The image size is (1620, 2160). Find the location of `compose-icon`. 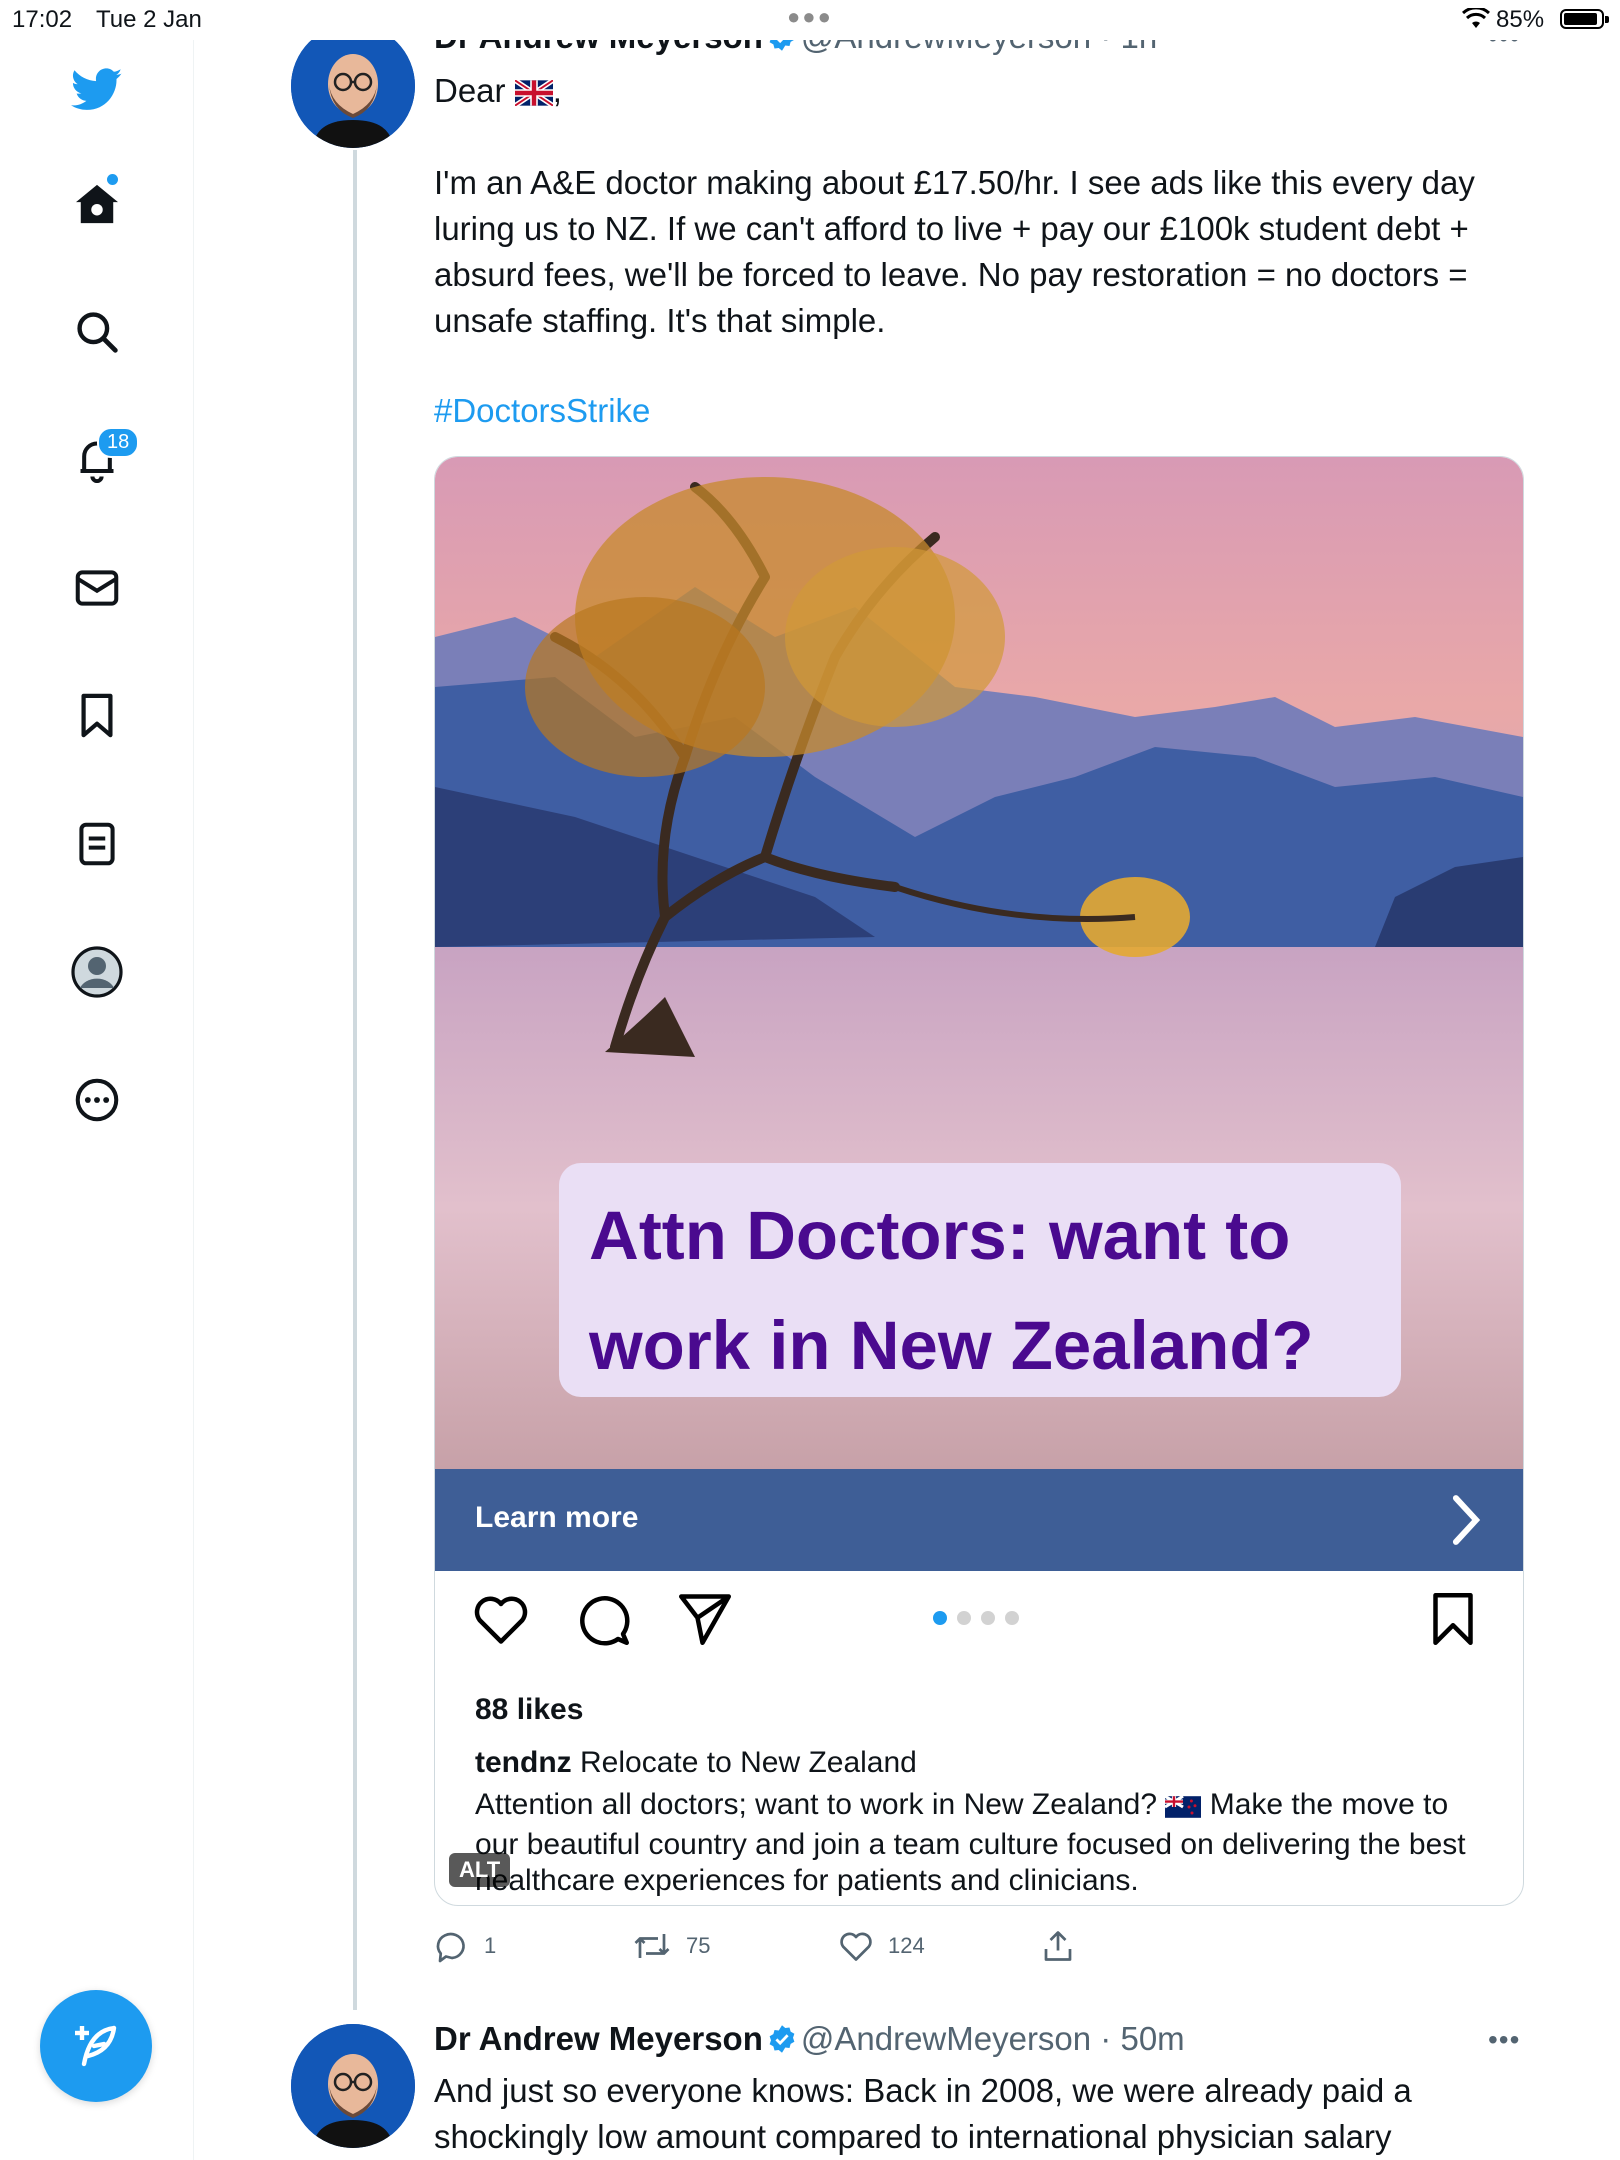

compose-icon is located at coordinates (96, 2046).